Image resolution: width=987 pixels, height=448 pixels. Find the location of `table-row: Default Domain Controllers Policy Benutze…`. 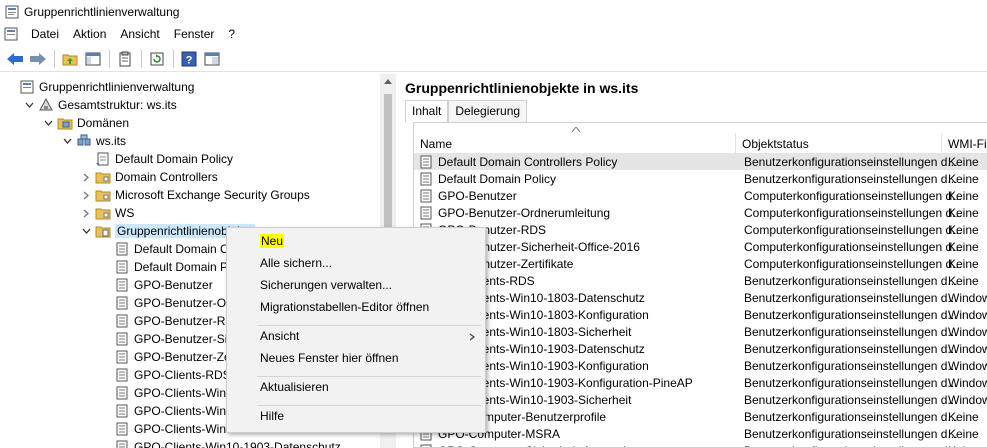

table-row: Default Domain Controllers Policy Benutze… is located at coordinates (700, 161).